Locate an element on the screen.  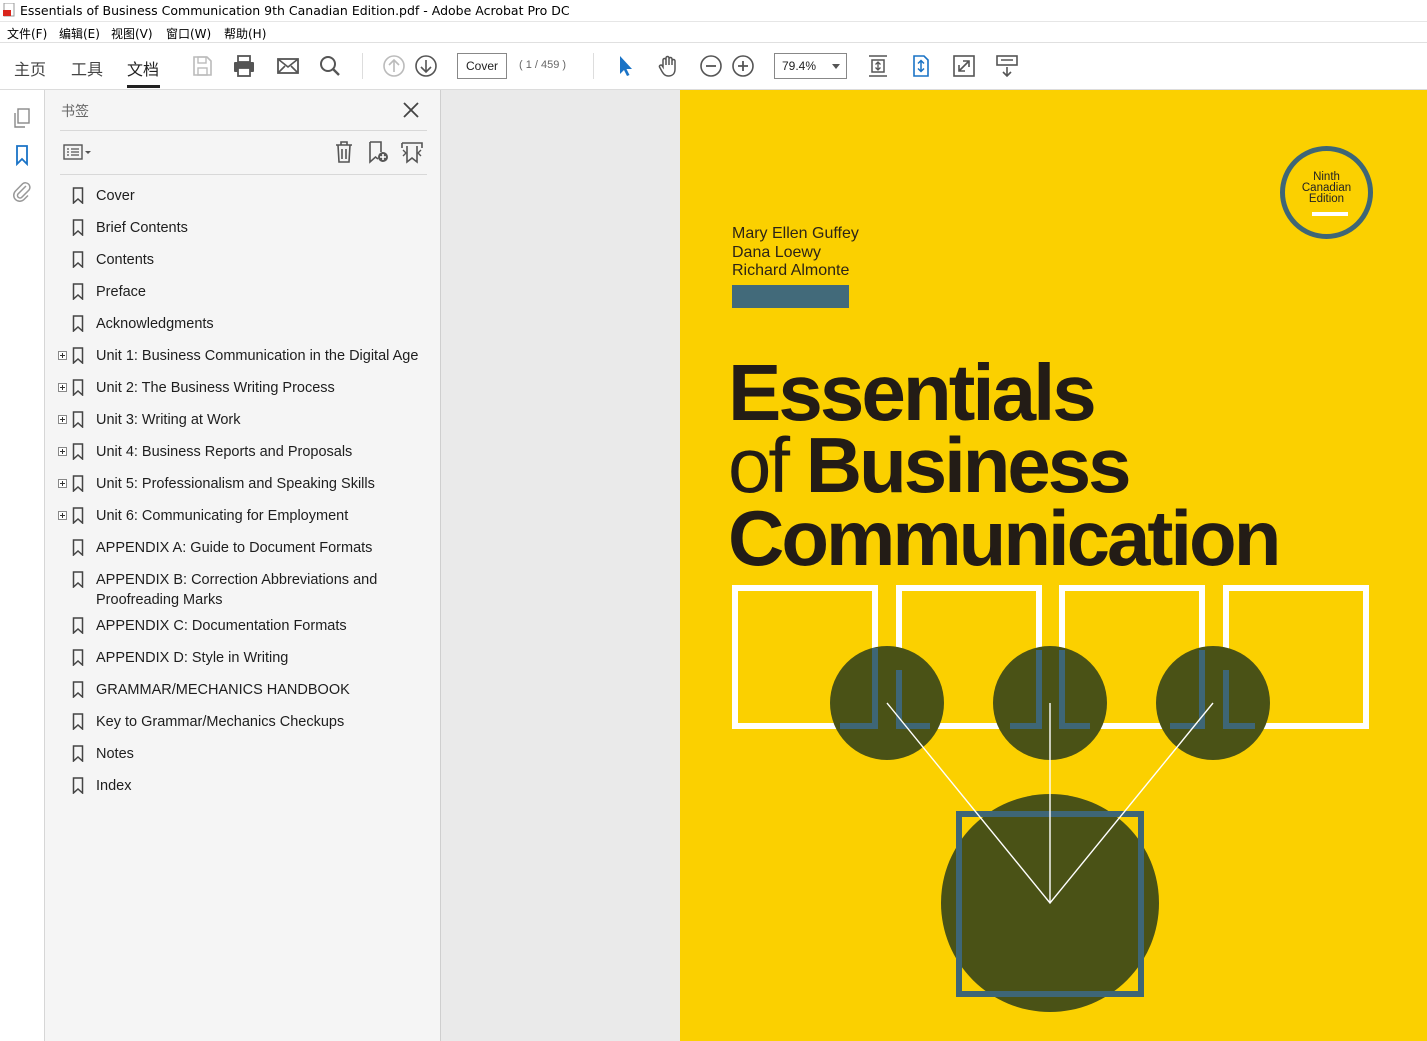
cover-lines is located at coordinates (1050, 803).